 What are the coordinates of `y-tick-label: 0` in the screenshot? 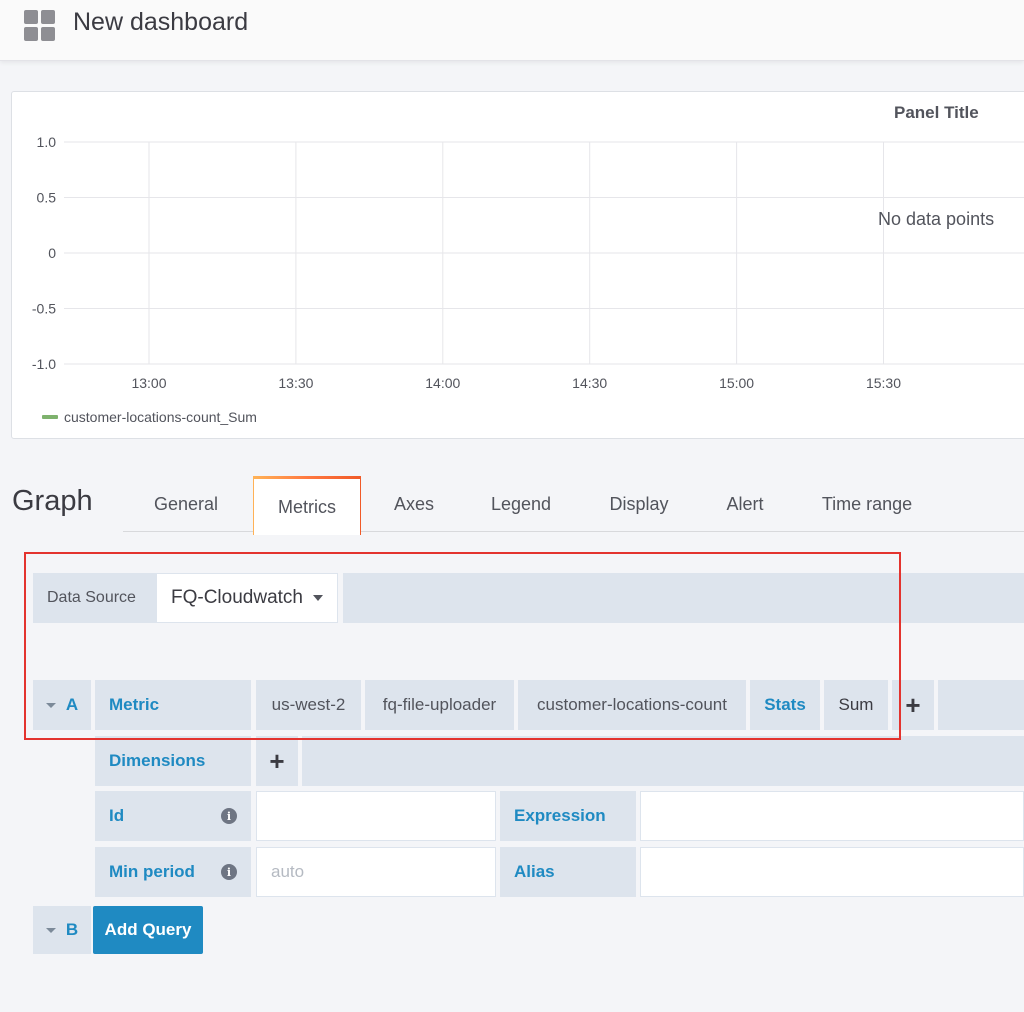 It's located at (52, 253).